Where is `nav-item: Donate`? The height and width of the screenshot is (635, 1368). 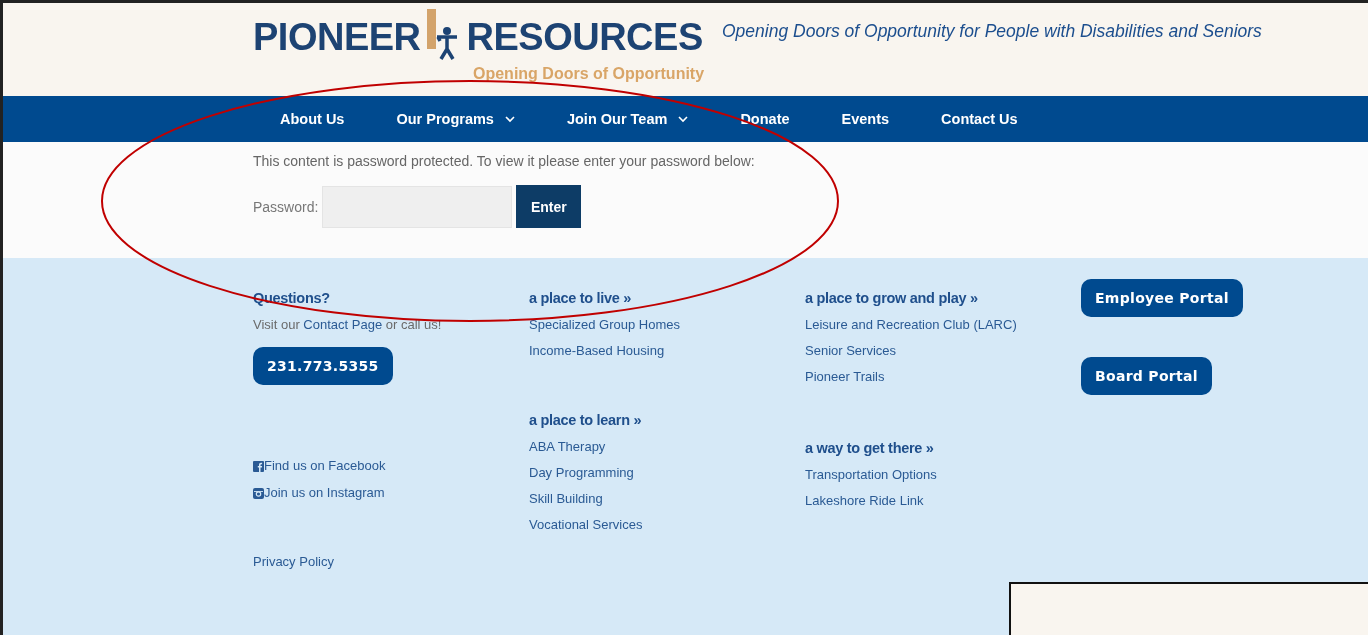 nav-item: Donate is located at coordinates (765, 119).